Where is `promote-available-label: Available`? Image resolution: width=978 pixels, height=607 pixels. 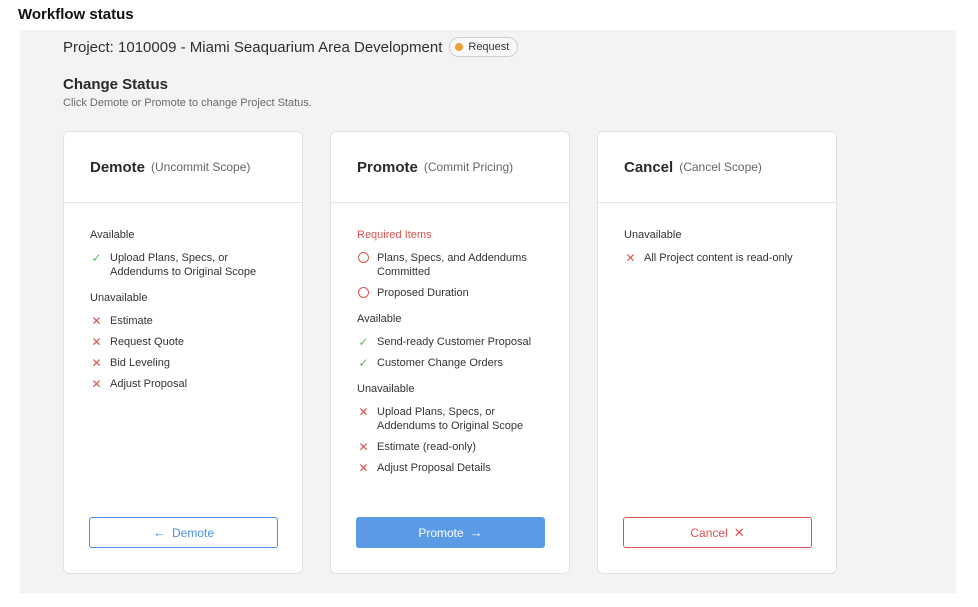 promote-available-label: Available is located at coordinates (379, 319).